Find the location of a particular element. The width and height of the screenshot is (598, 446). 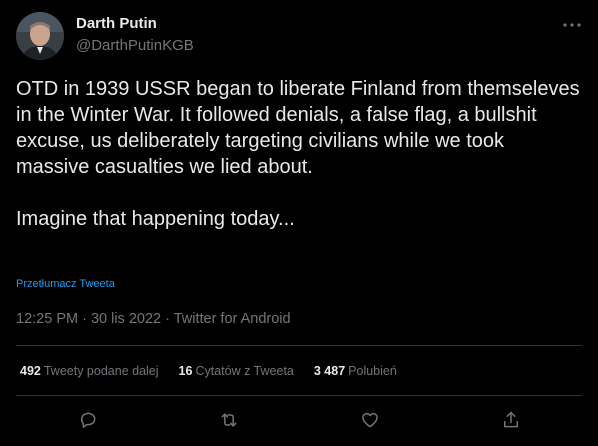

more-icon is located at coordinates (572, 25).